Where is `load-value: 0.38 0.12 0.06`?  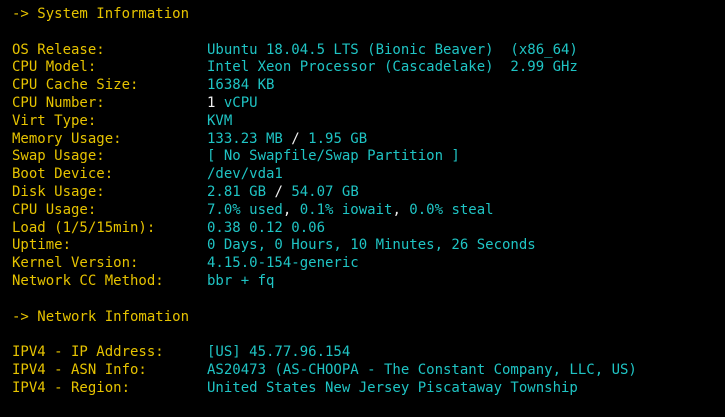 load-value: 0.38 0.12 0.06 is located at coordinates (266, 227).